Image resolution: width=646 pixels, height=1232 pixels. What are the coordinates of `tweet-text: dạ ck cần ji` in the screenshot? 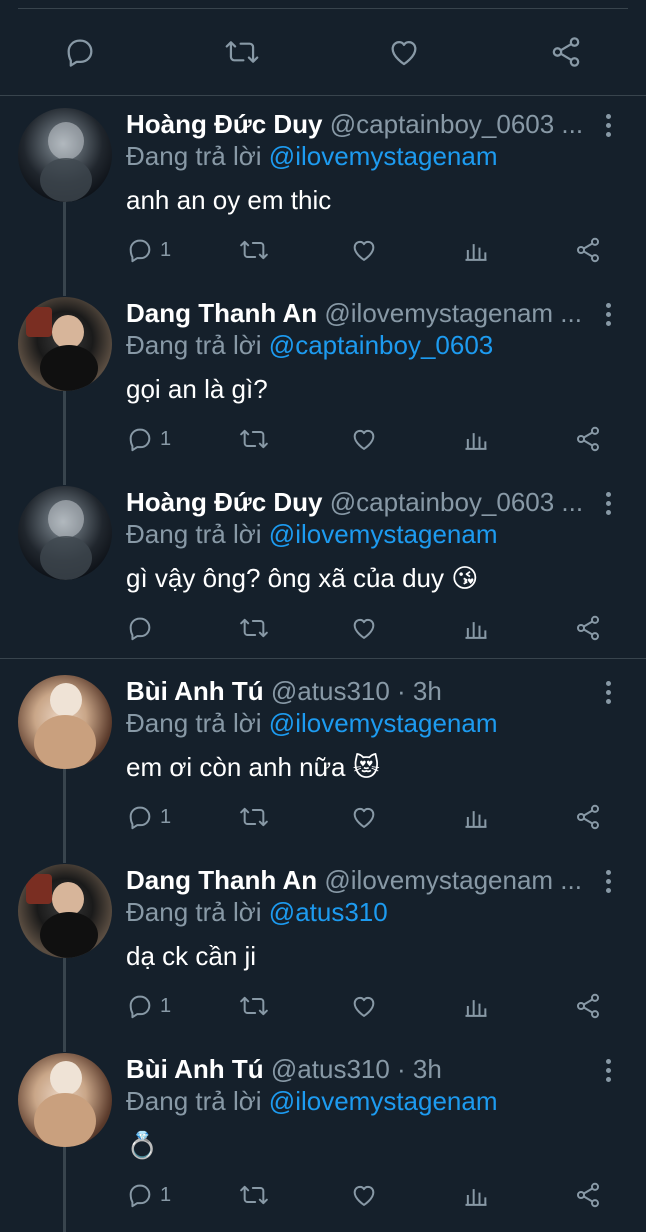 It's located at (191, 956).